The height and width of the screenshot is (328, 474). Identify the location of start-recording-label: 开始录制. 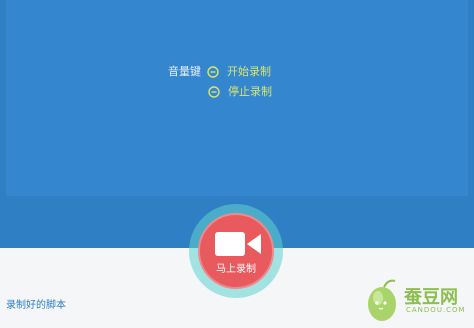
(249, 71).